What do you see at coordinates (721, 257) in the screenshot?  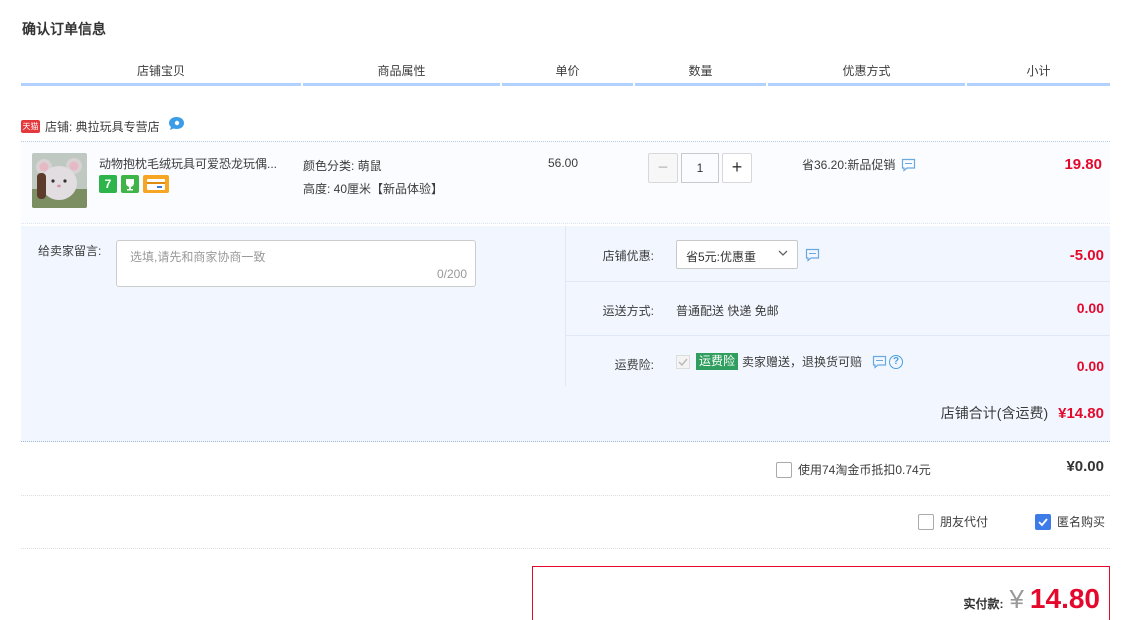 I see `shop-discount-selected: 省5元:优惠重` at bounding box center [721, 257].